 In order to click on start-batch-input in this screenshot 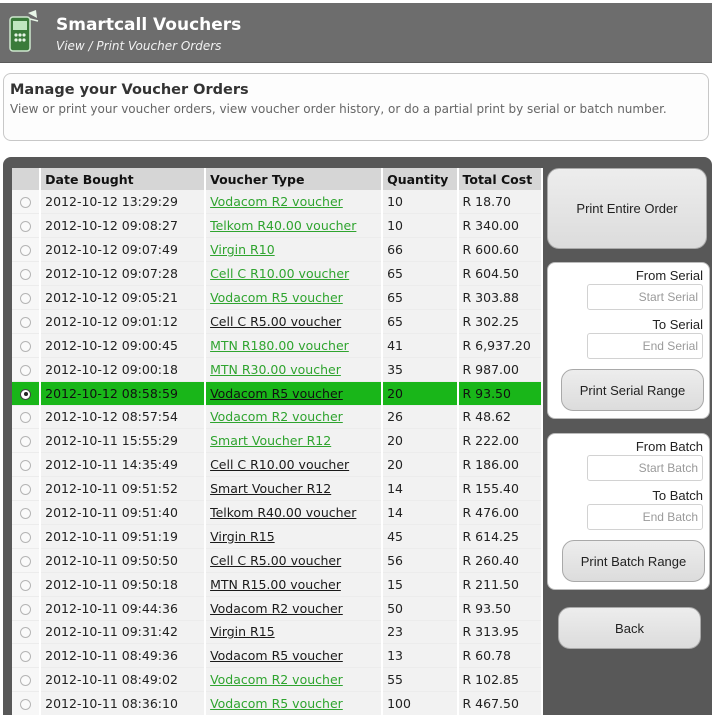, I will do `click(645, 468)`.